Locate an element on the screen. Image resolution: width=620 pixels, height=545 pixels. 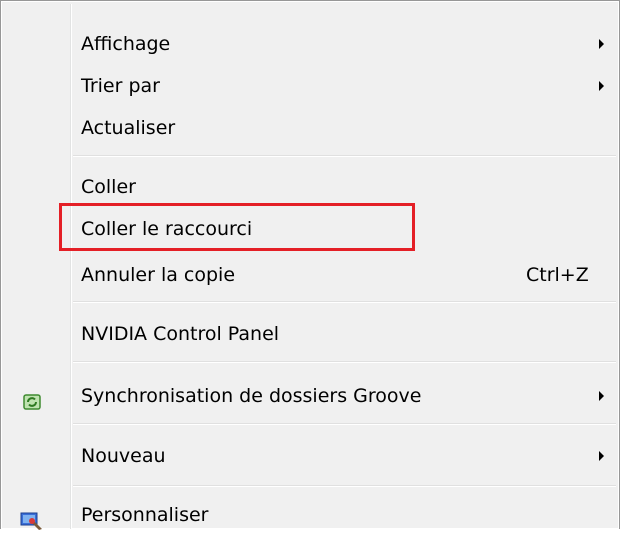
menu-item-coller: Coller is located at coordinates (310, 187).